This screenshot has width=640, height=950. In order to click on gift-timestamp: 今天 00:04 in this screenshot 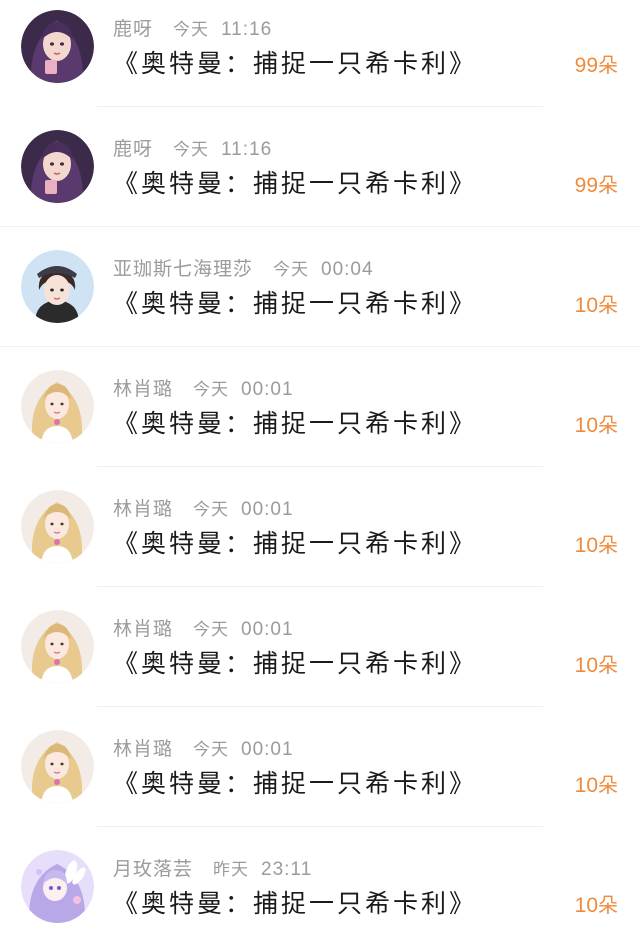, I will do `click(323, 269)`.